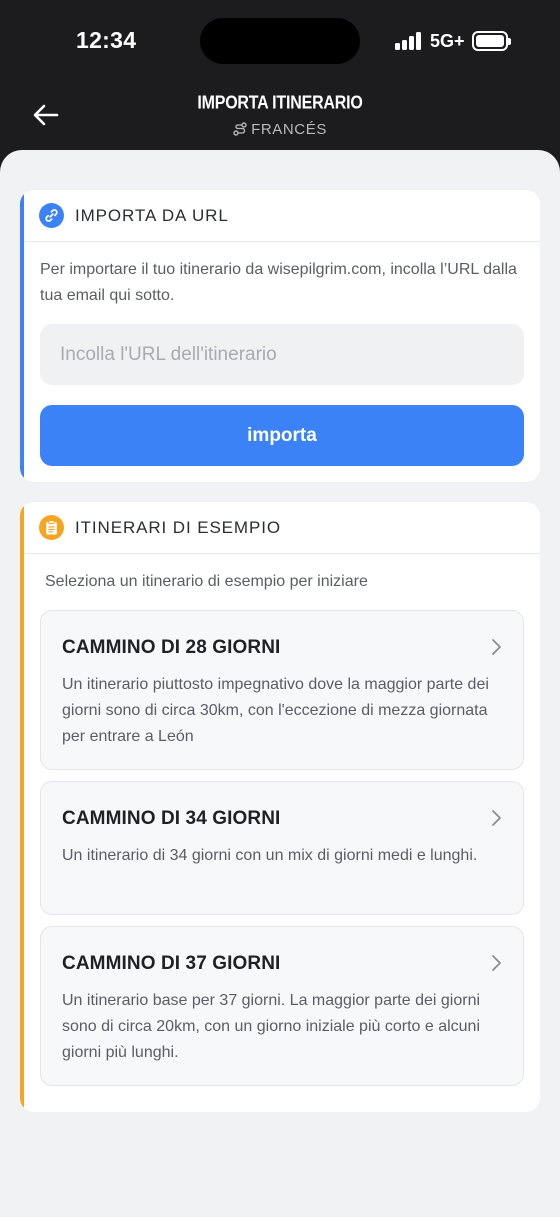 The height and width of the screenshot is (1217, 560). Describe the element at coordinates (491, 41) in the screenshot. I see `battery-icon` at that location.